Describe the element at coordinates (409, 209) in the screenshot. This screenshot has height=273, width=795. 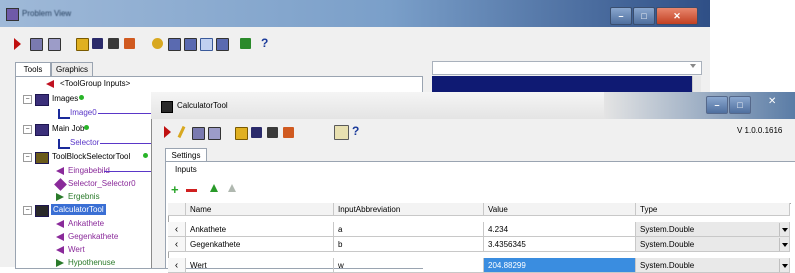
I see `column-header-abbreviation: InputAbbreviation` at that location.